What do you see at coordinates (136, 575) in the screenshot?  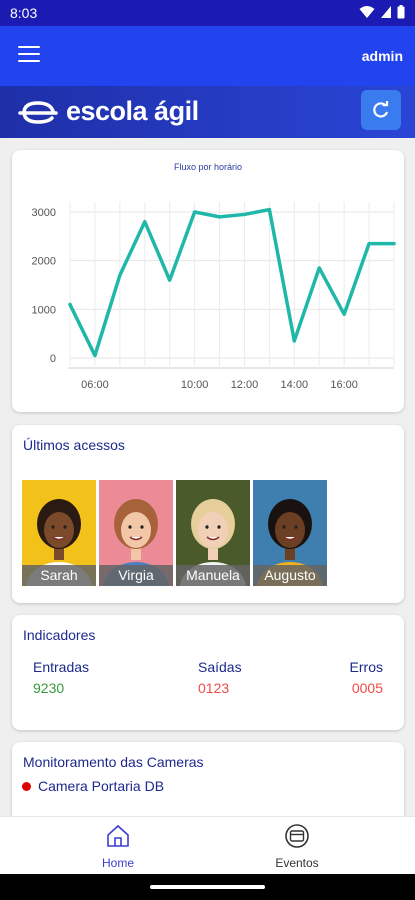 I see `access-person-name: Virgia` at bounding box center [136, 575].